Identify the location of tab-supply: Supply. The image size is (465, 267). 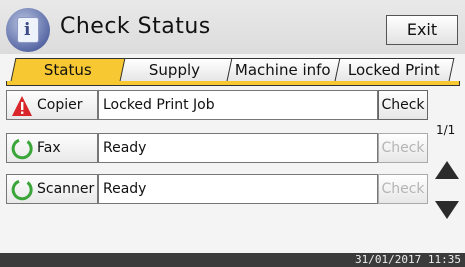
(175, 69).